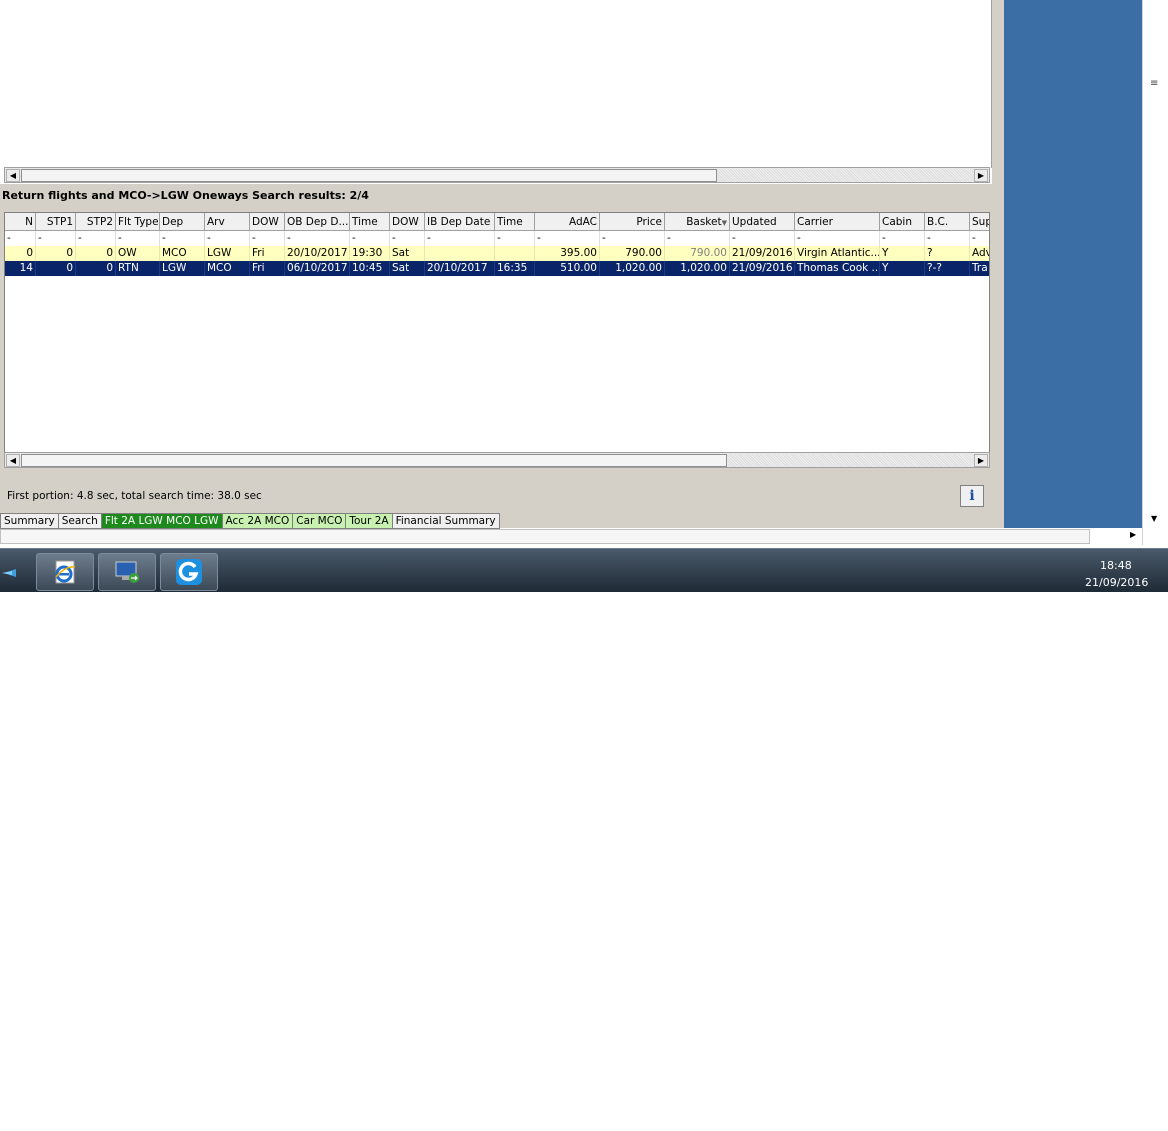  What do you see at coordinates (127, 572) in the screenshot?
I see `taskbar-remote-desktop` at bounding box center [127, 572].